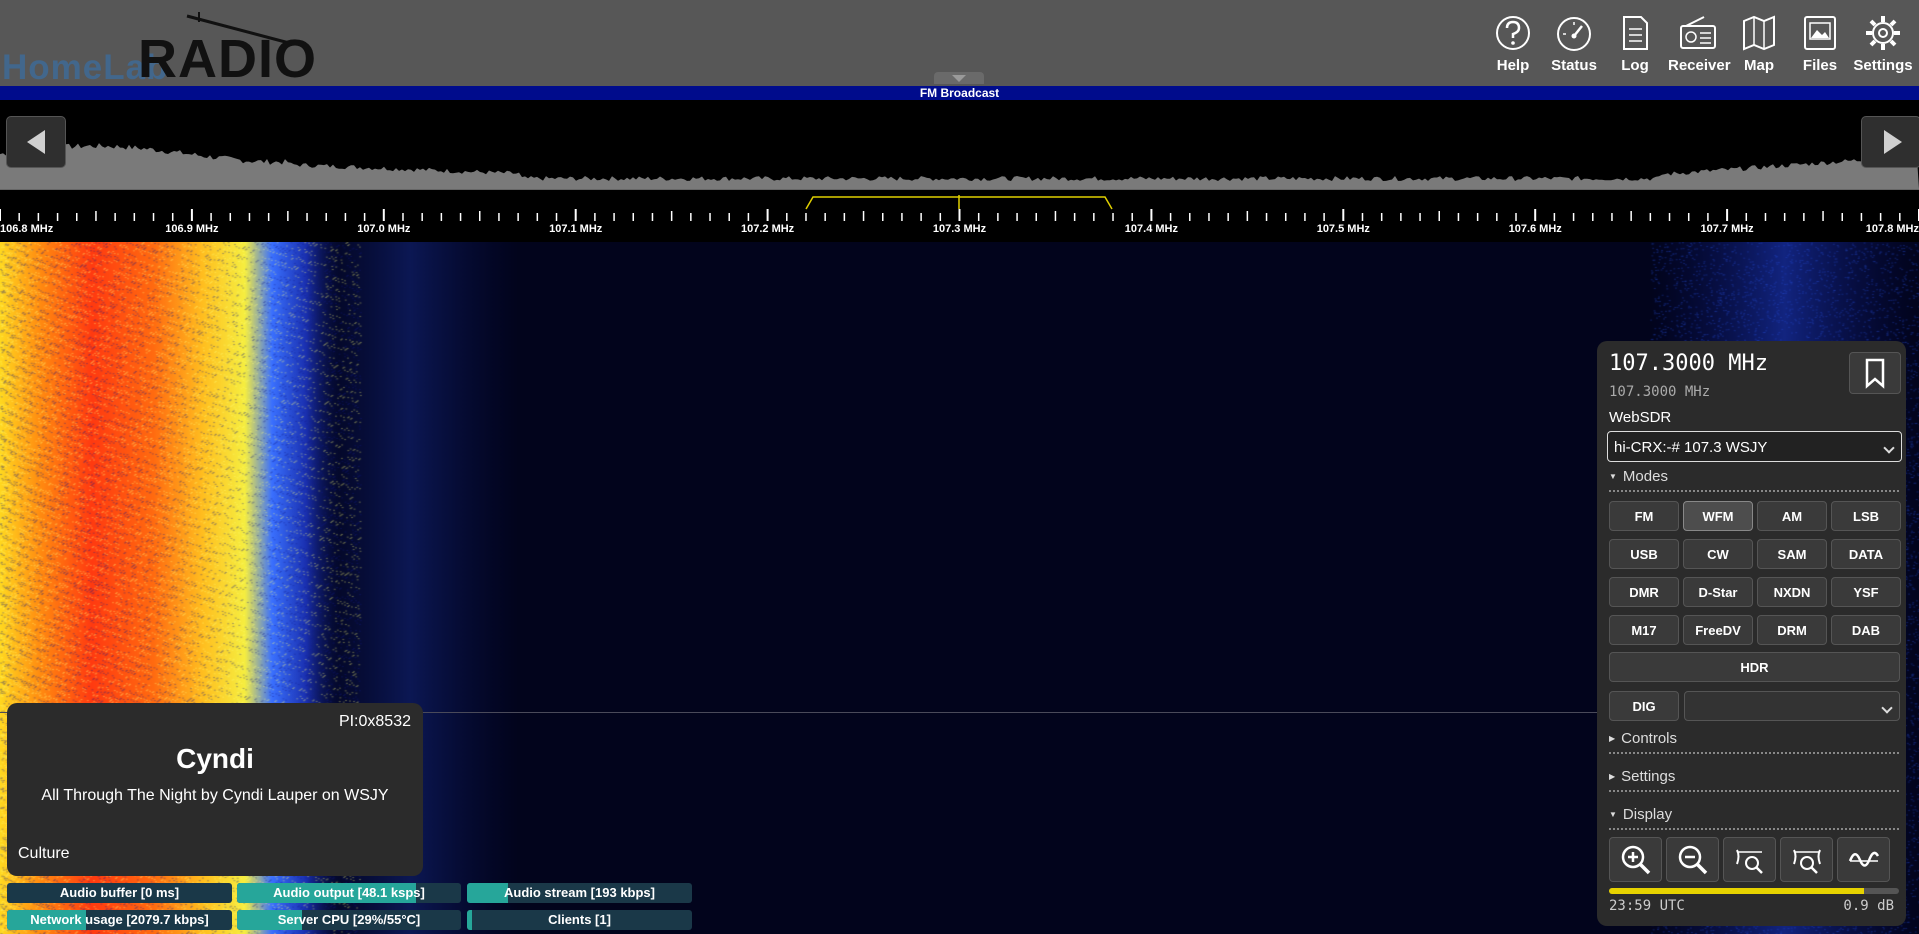  I want to click on audio-output-status: Audio output [48.1 ksps], so click(349, 893).